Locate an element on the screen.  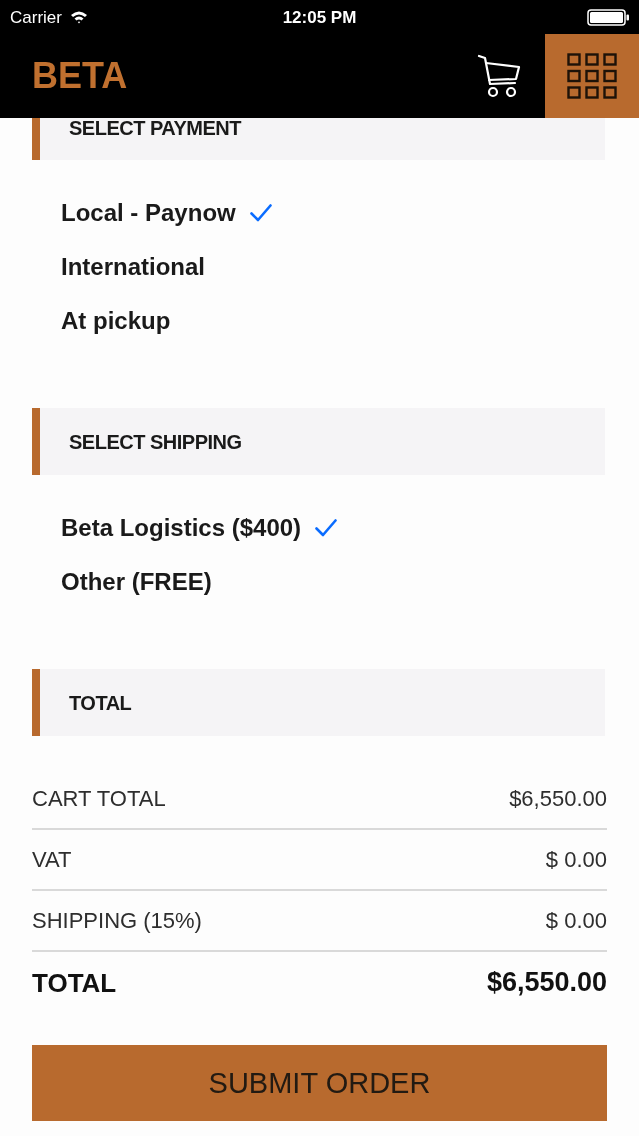
total-label: SHIPPING (15%) is located at coordinates (117, 920).